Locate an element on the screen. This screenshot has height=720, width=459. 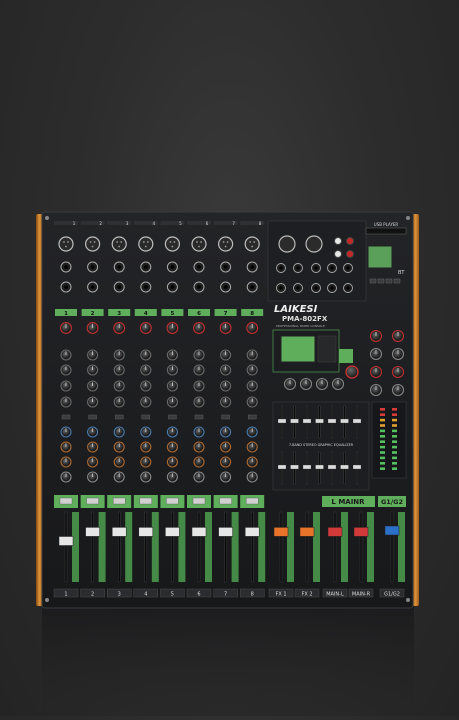
rca-white is located at coordinates (338, 241).